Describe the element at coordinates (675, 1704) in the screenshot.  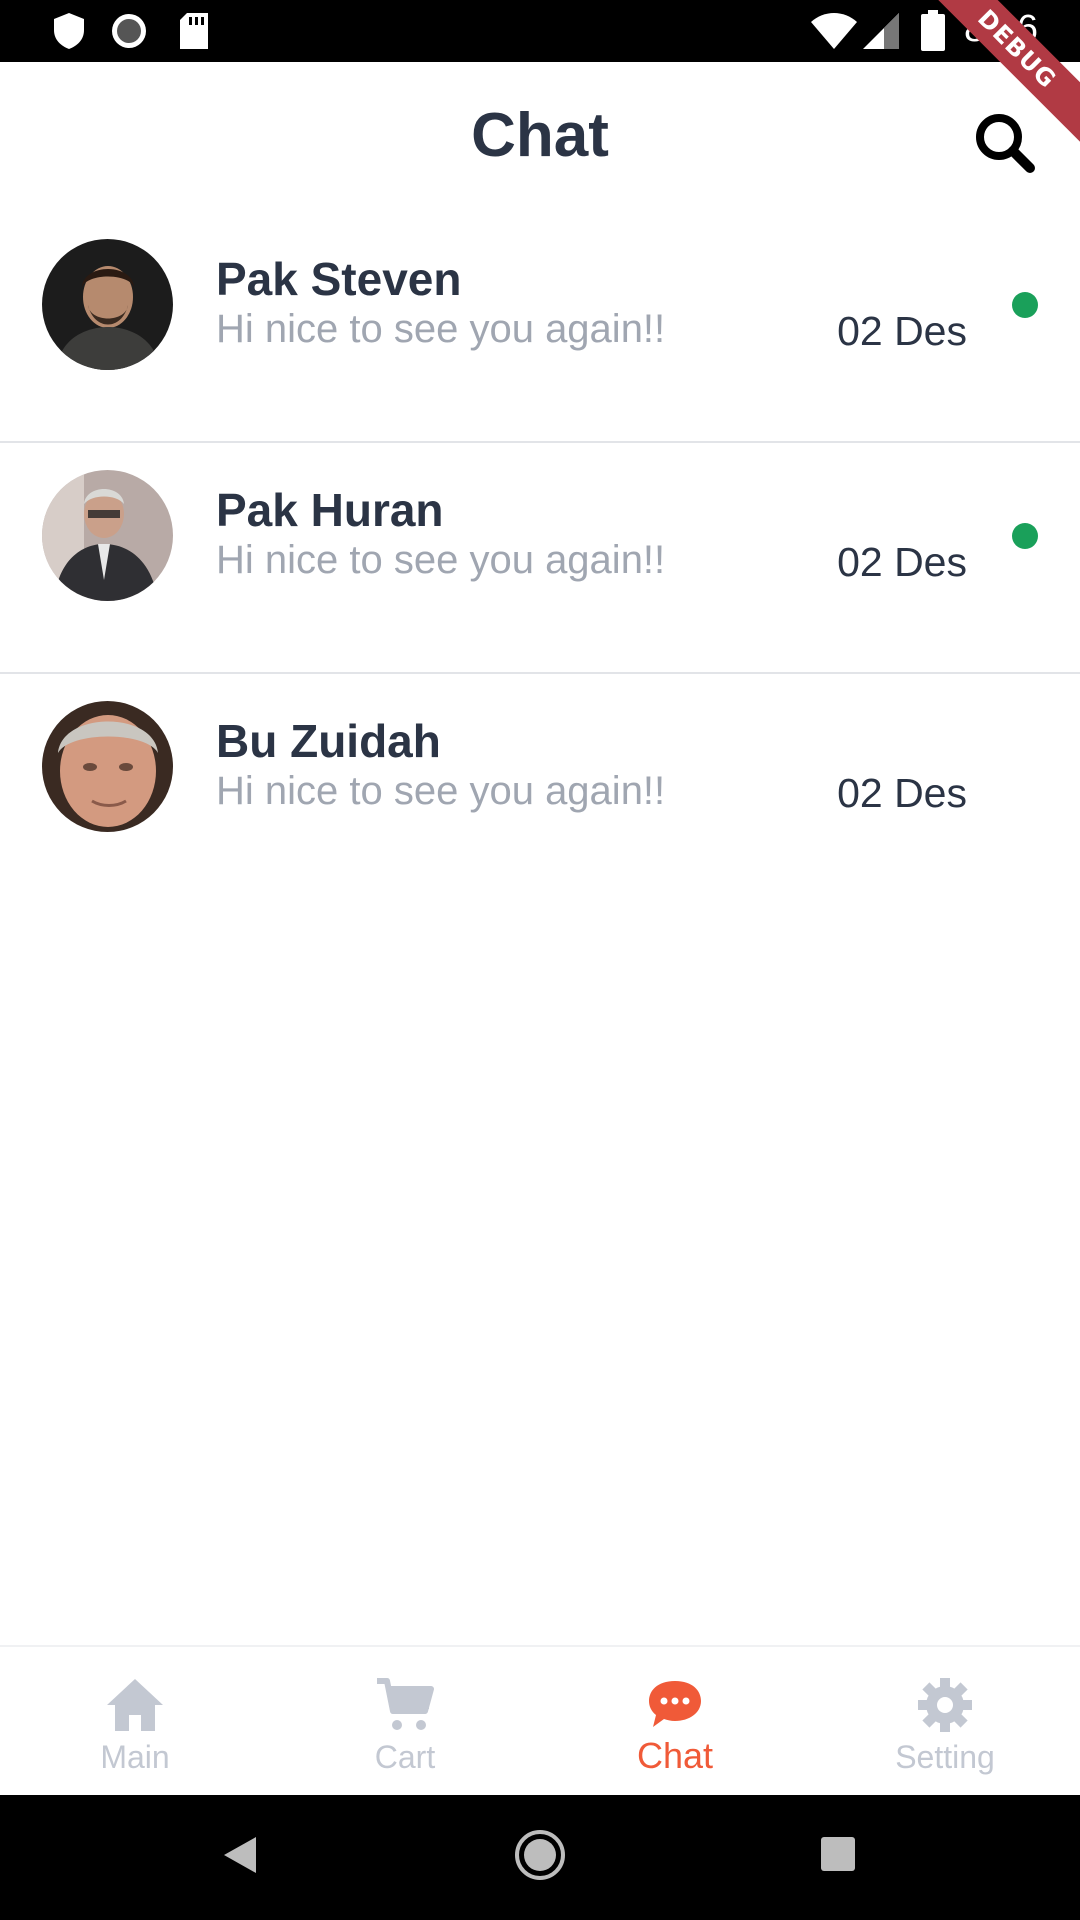
I see `chat-bubble-icon` at that location.